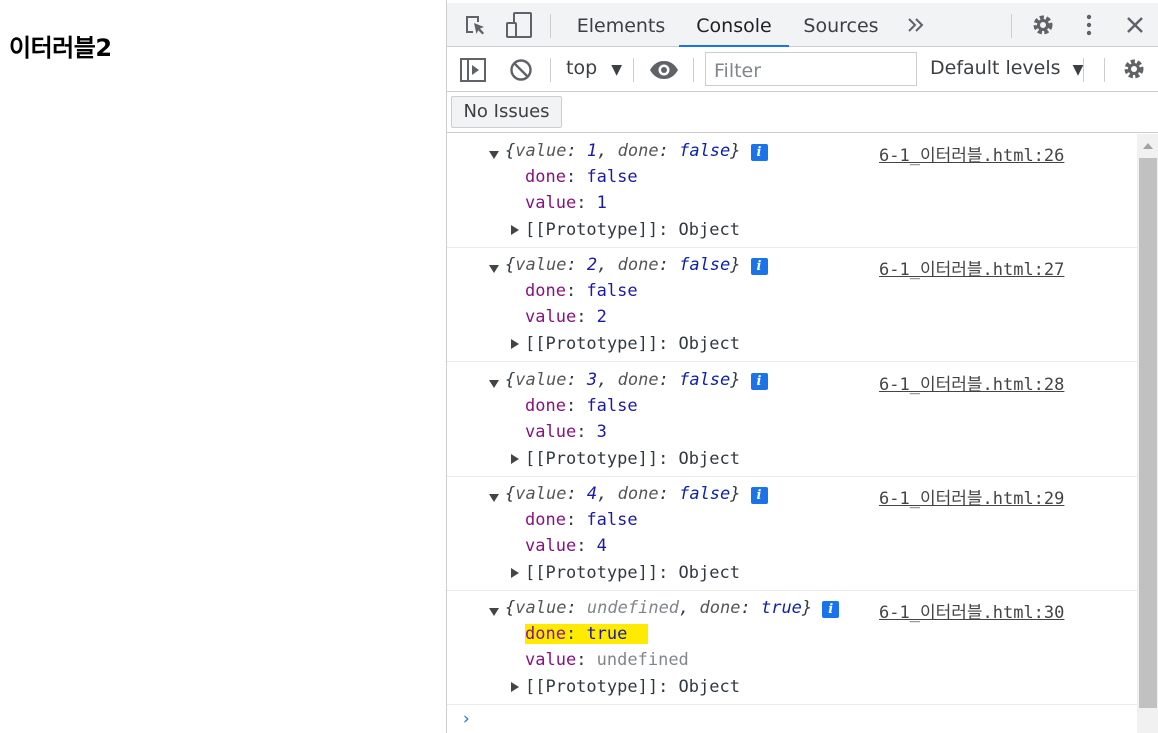 The image size is (1158, 733). What do you see at coordinates (664, 70) in the screenshot?
I see `live-expression-eye-icon` at bounding box center [664, 70].